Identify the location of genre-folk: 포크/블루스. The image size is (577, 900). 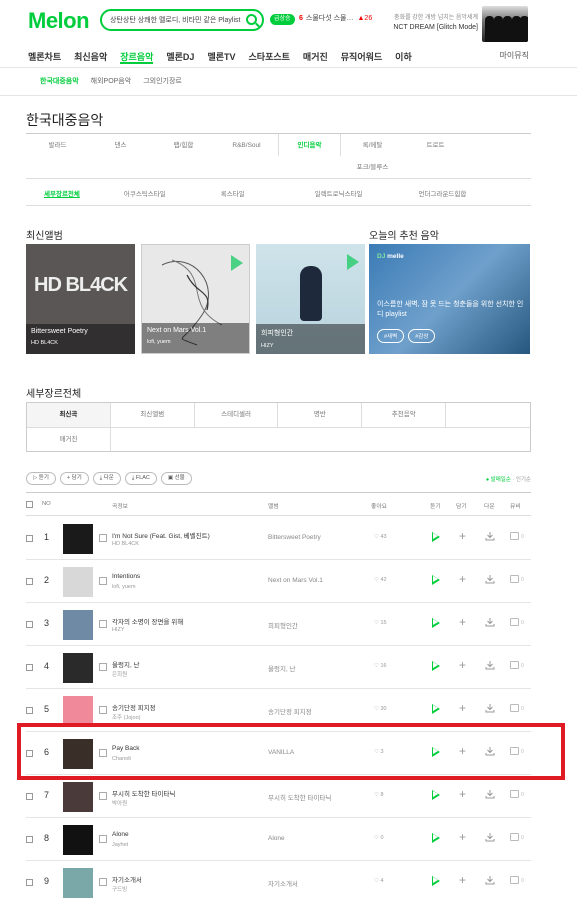
(372, 168).